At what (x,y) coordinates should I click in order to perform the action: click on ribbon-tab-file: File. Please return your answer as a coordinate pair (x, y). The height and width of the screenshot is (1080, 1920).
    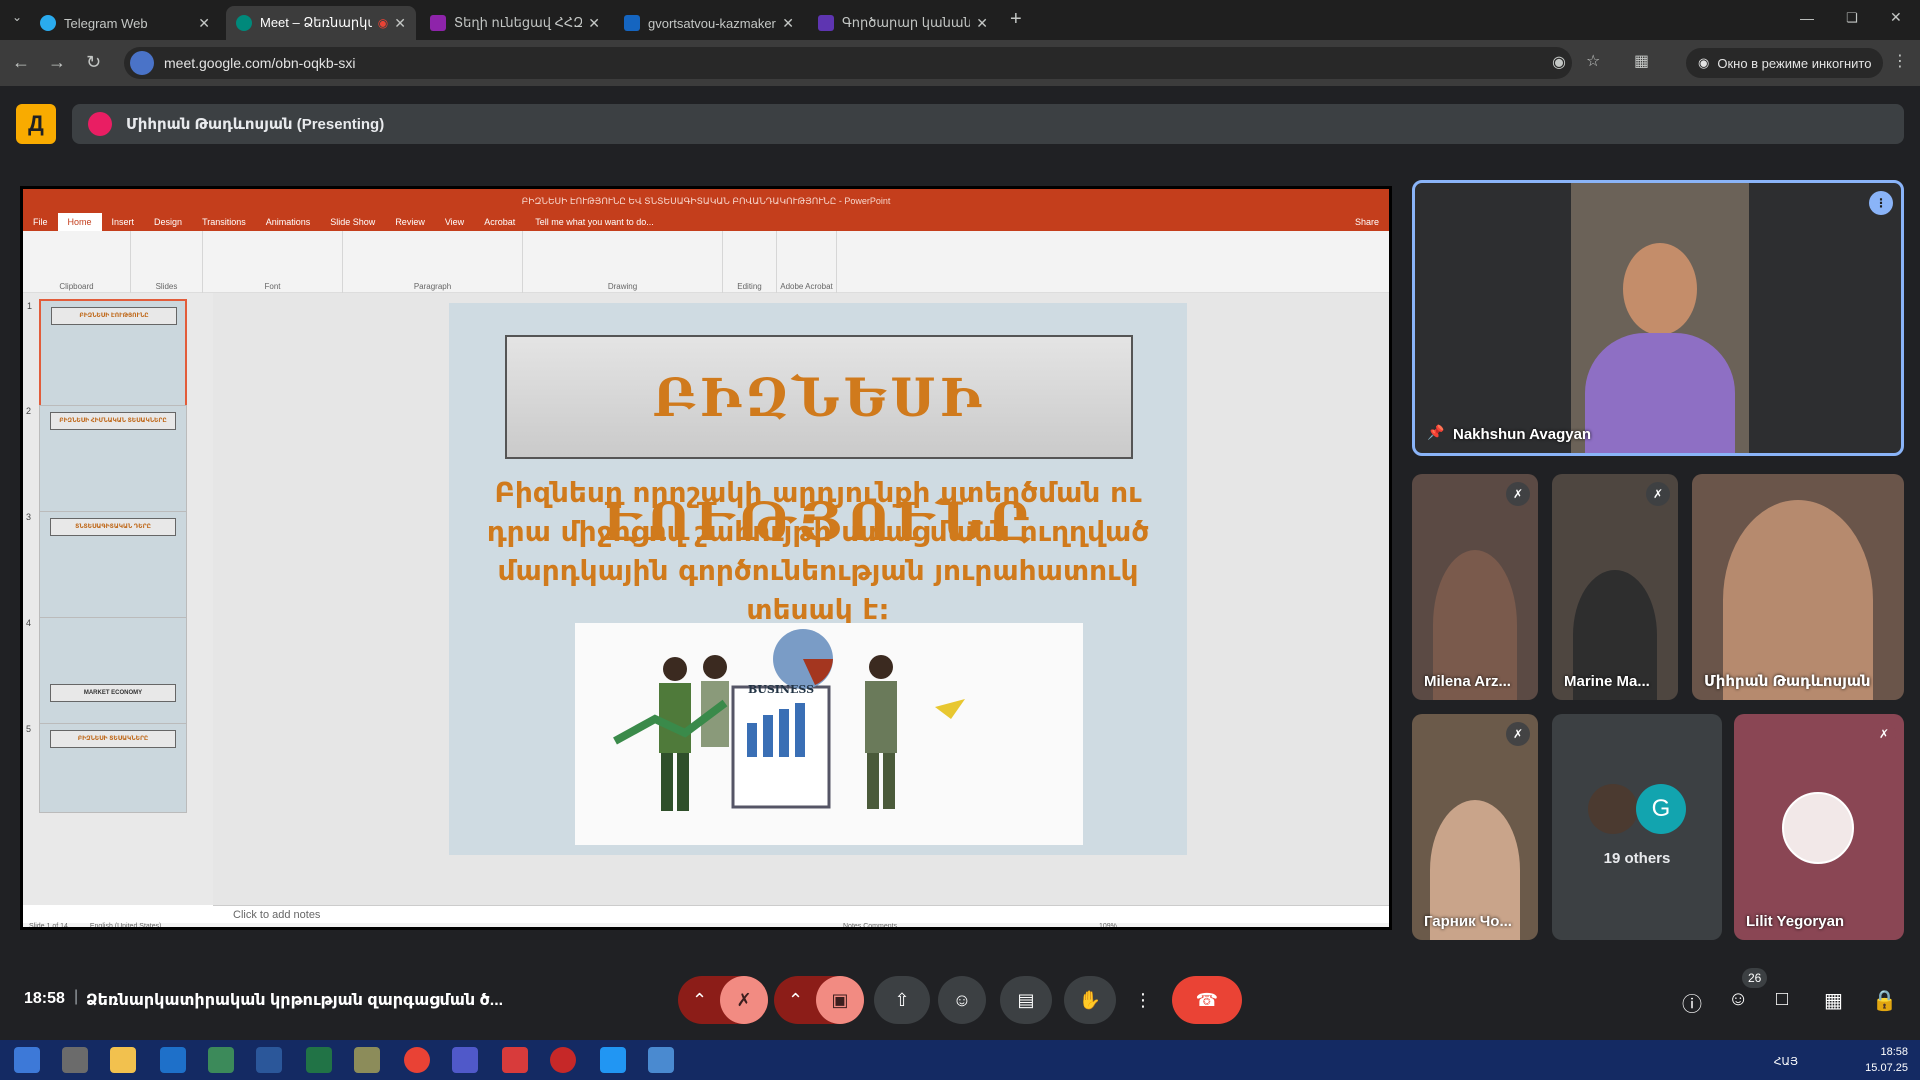
    Looking at the image, I should click on (40, 222).